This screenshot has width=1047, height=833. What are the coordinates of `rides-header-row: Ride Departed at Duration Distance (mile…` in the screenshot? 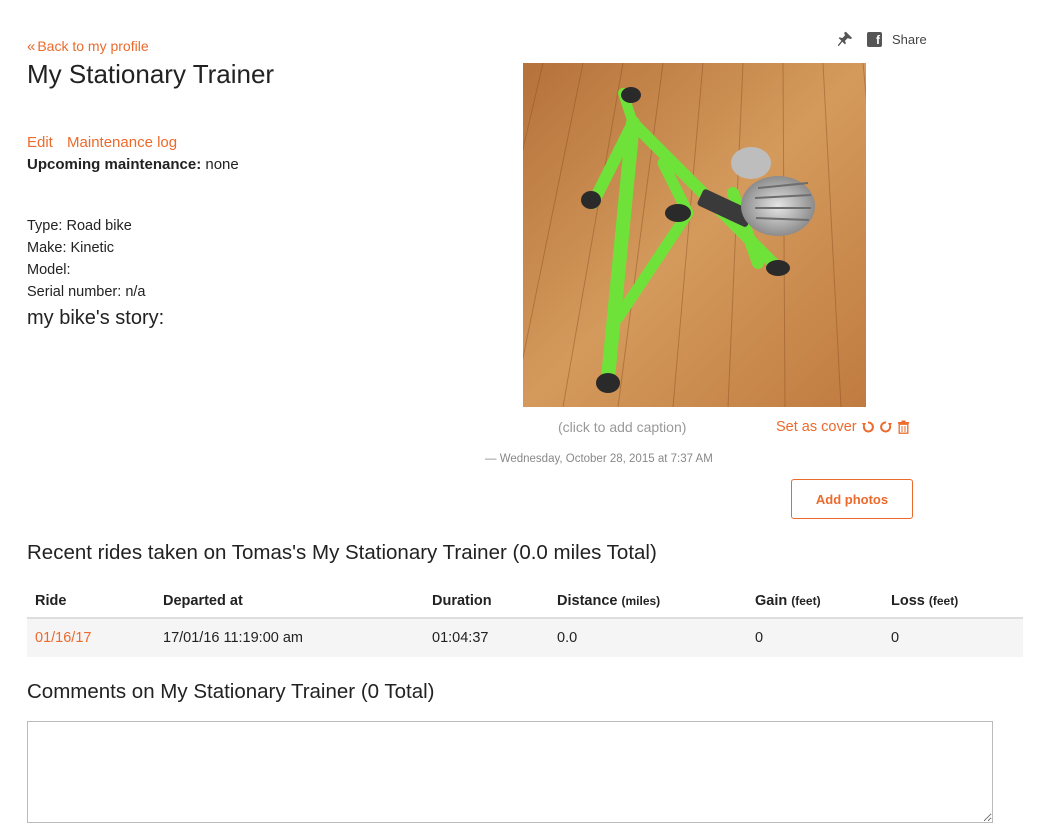 It's located at (525, 602).